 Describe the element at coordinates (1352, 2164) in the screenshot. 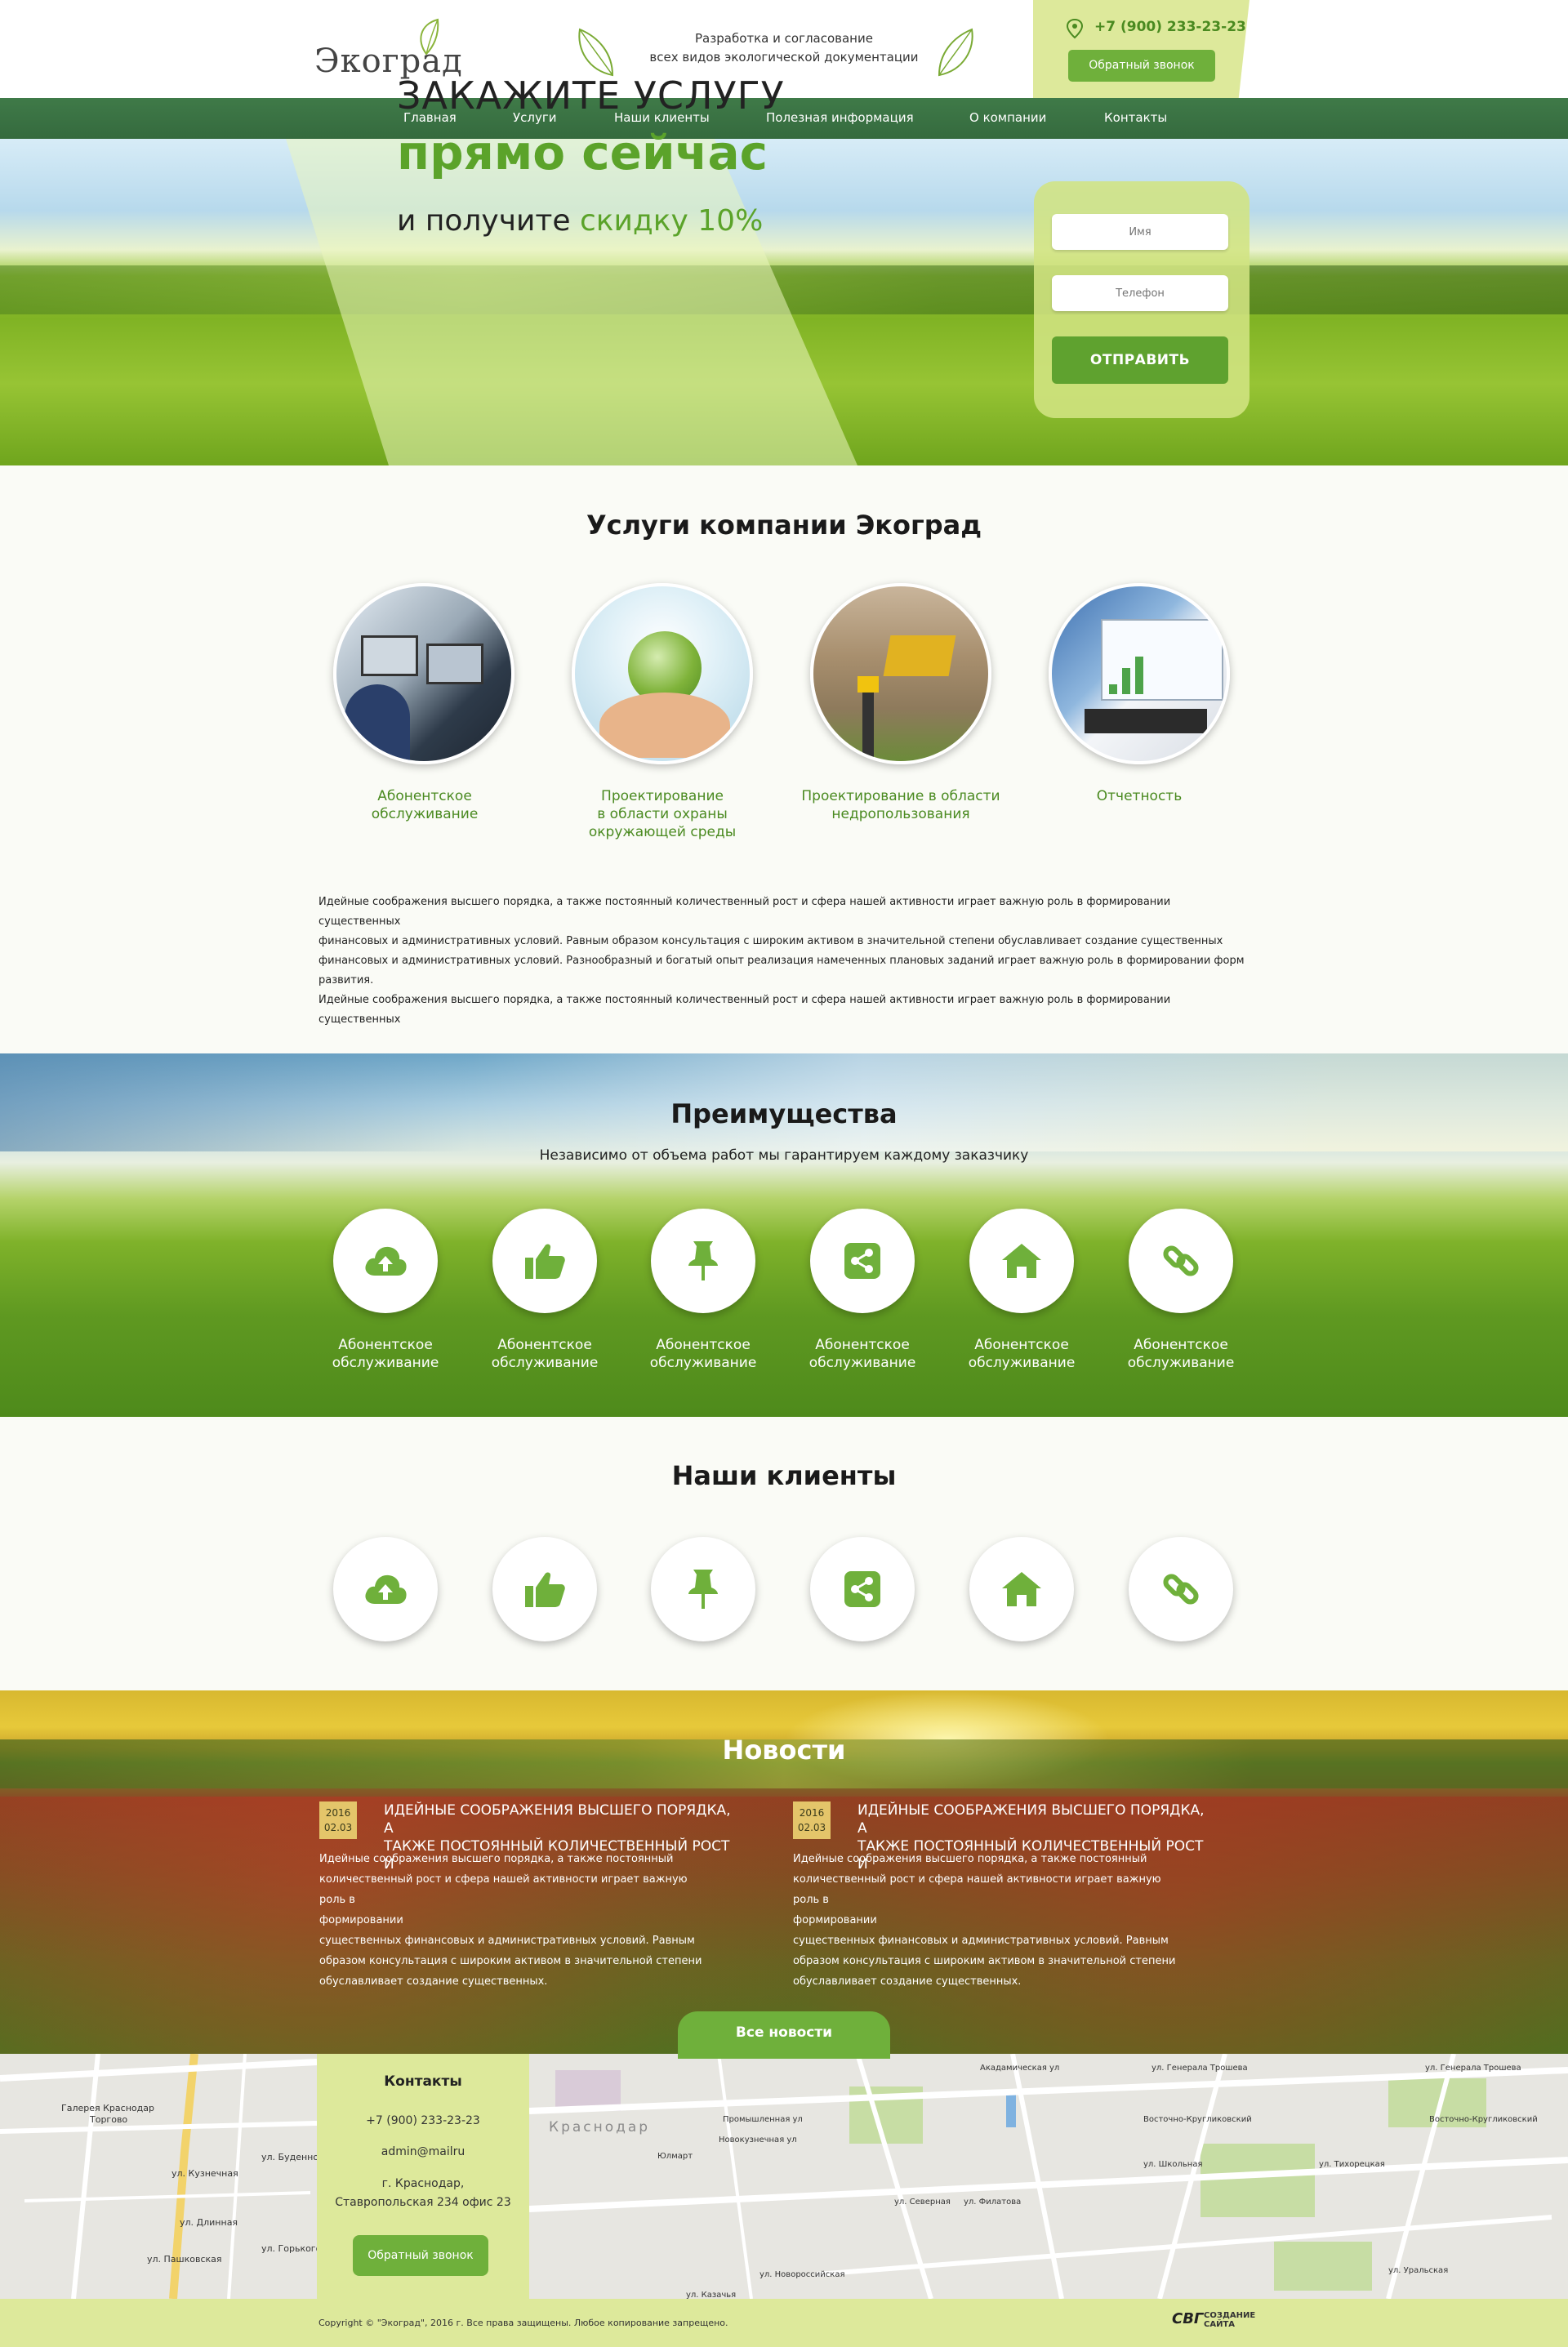

I see `map-label: ул. Тихорецкая` at that location.